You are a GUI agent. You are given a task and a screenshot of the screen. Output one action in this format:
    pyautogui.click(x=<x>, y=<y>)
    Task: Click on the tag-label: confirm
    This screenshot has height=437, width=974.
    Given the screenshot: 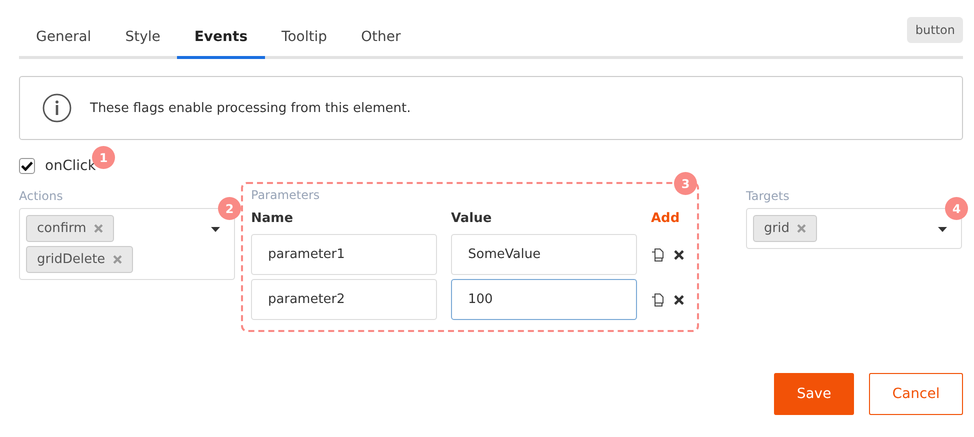 What is the action you would take?
    pyautogui.click(x=61, y=228)
    